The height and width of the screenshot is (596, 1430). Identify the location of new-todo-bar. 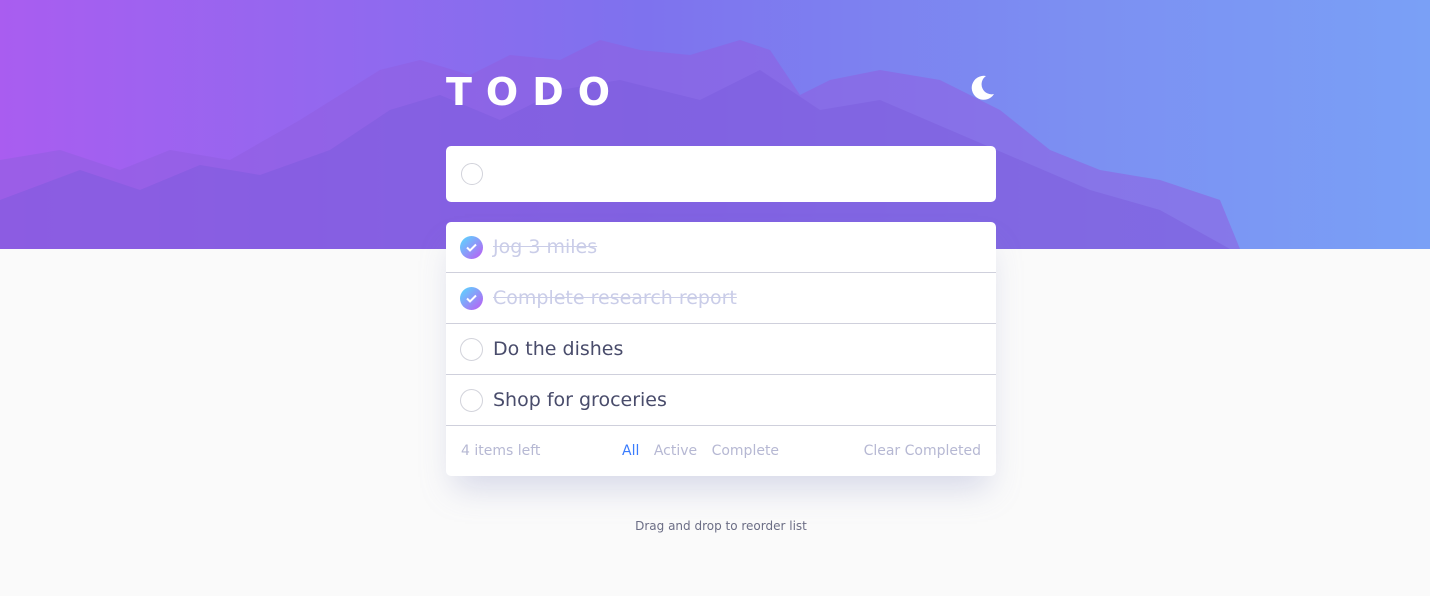
(721, 174).